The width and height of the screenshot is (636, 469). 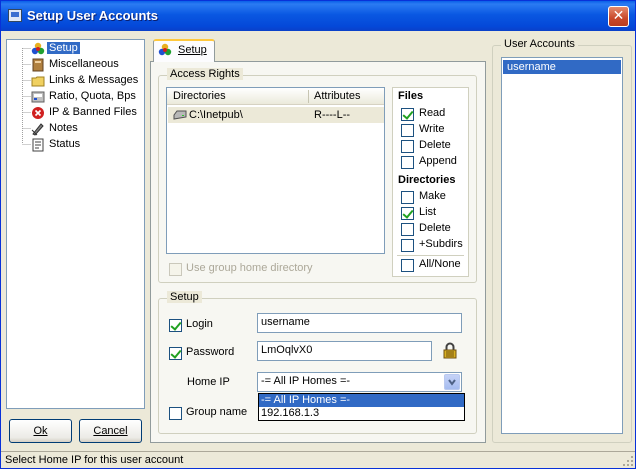 What do you see at coordinates (38, 97) in the screenshot?
I see `ratio-icon` at bounding box center [38, 97].